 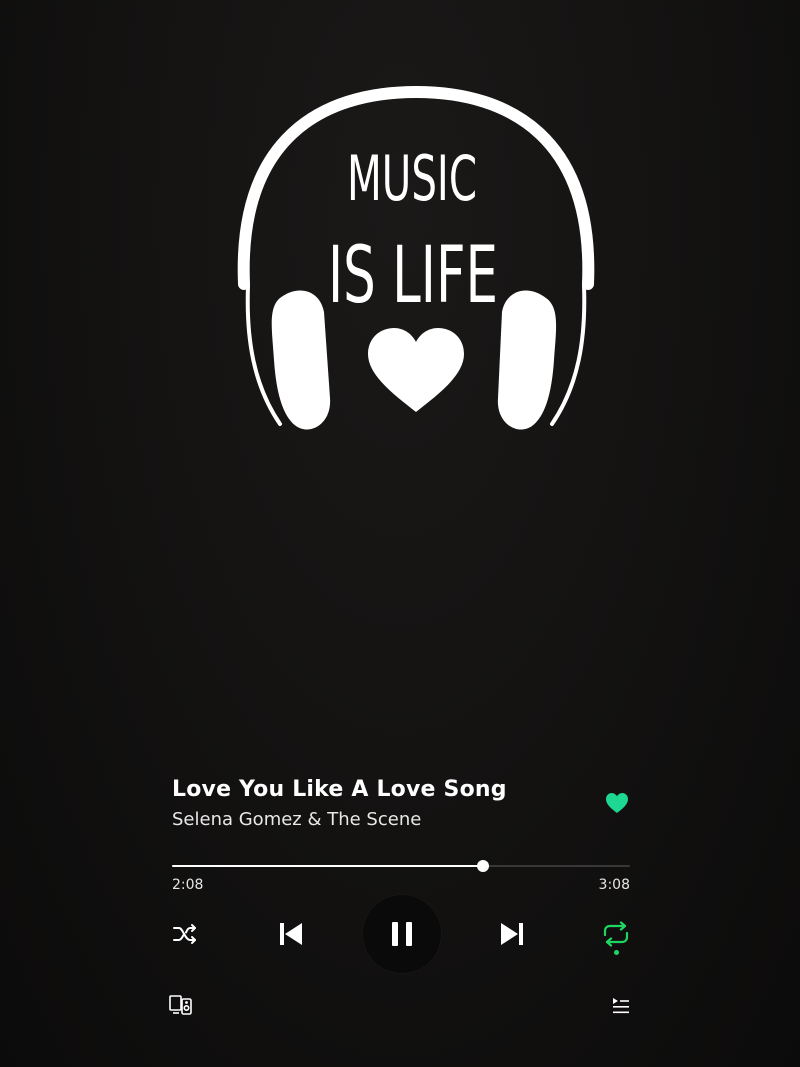 I want to click on artwork-line-2: IS LIFE, so click(x=413, y=276).